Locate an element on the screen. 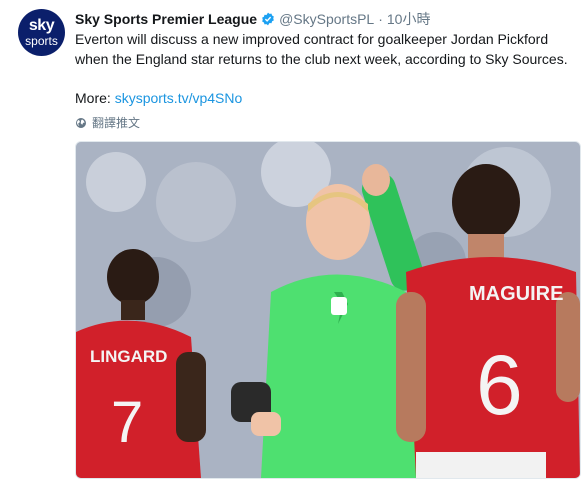 Image resolution: width=583 pixels, height=482 pixels. translate-label: 翻譯推文 is located at coordinates (116, 123).